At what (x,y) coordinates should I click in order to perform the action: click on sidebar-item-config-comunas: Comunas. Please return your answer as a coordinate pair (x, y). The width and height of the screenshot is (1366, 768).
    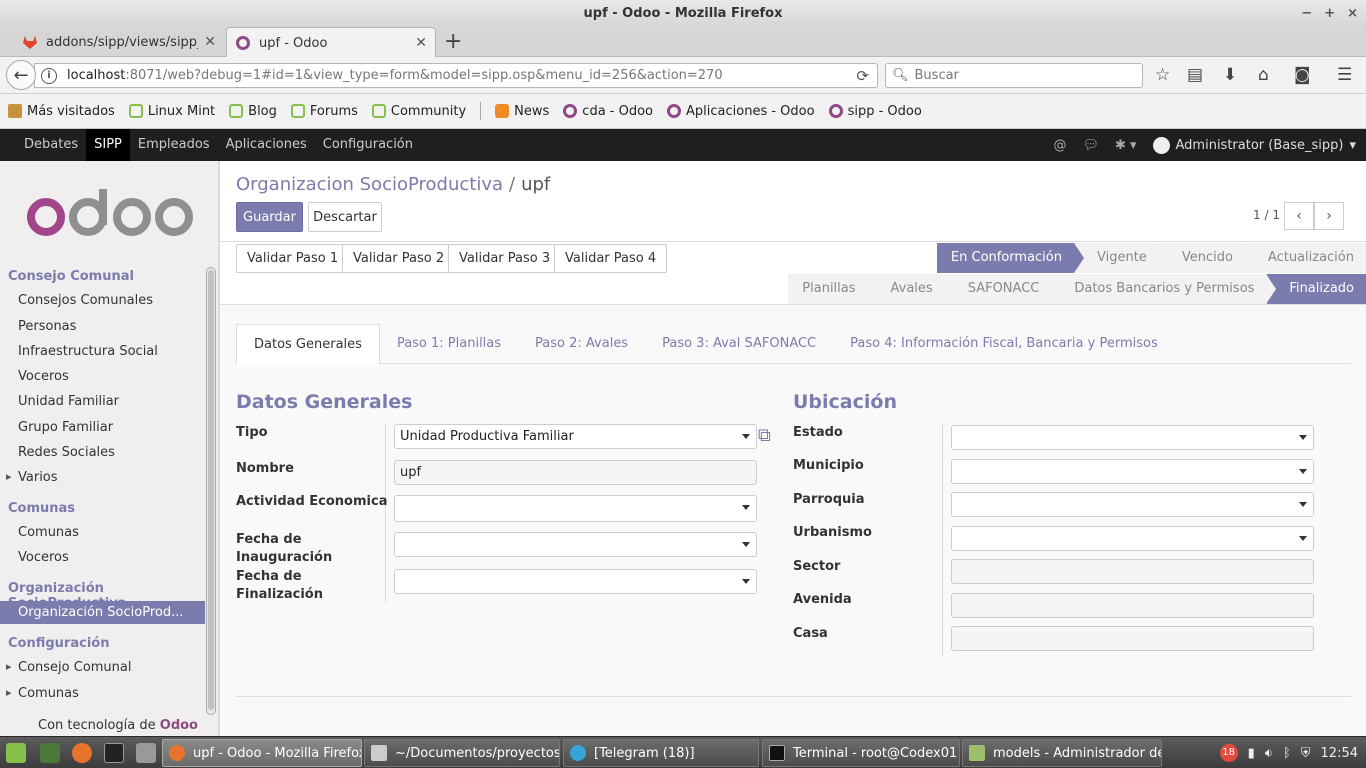
    Looking at the image, I should click on (42, 693).